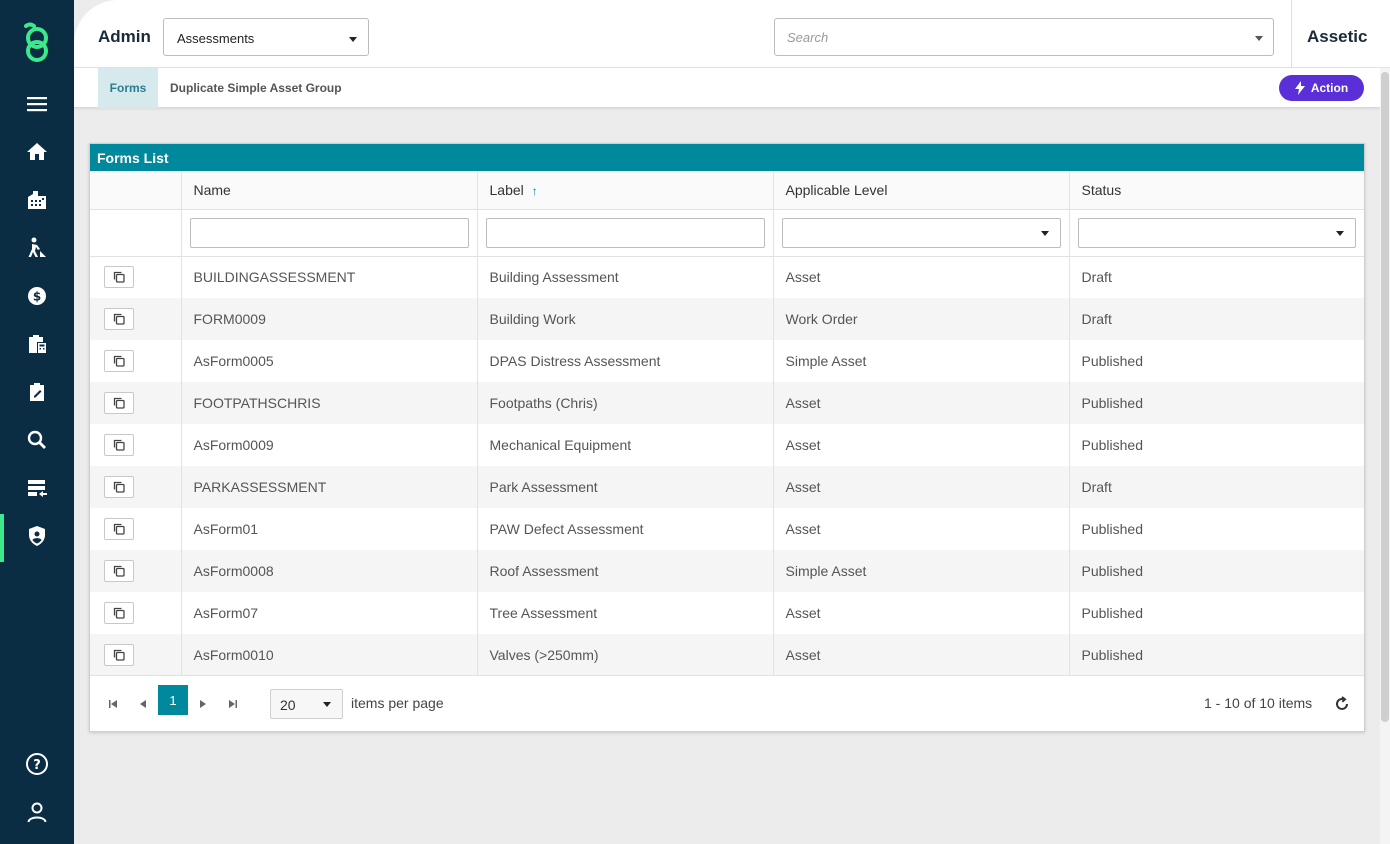 This screenshot has height=844, width=1390. Describe the element at coordinates (37, 200) in the screenshot. I see `building-icon` at that location.